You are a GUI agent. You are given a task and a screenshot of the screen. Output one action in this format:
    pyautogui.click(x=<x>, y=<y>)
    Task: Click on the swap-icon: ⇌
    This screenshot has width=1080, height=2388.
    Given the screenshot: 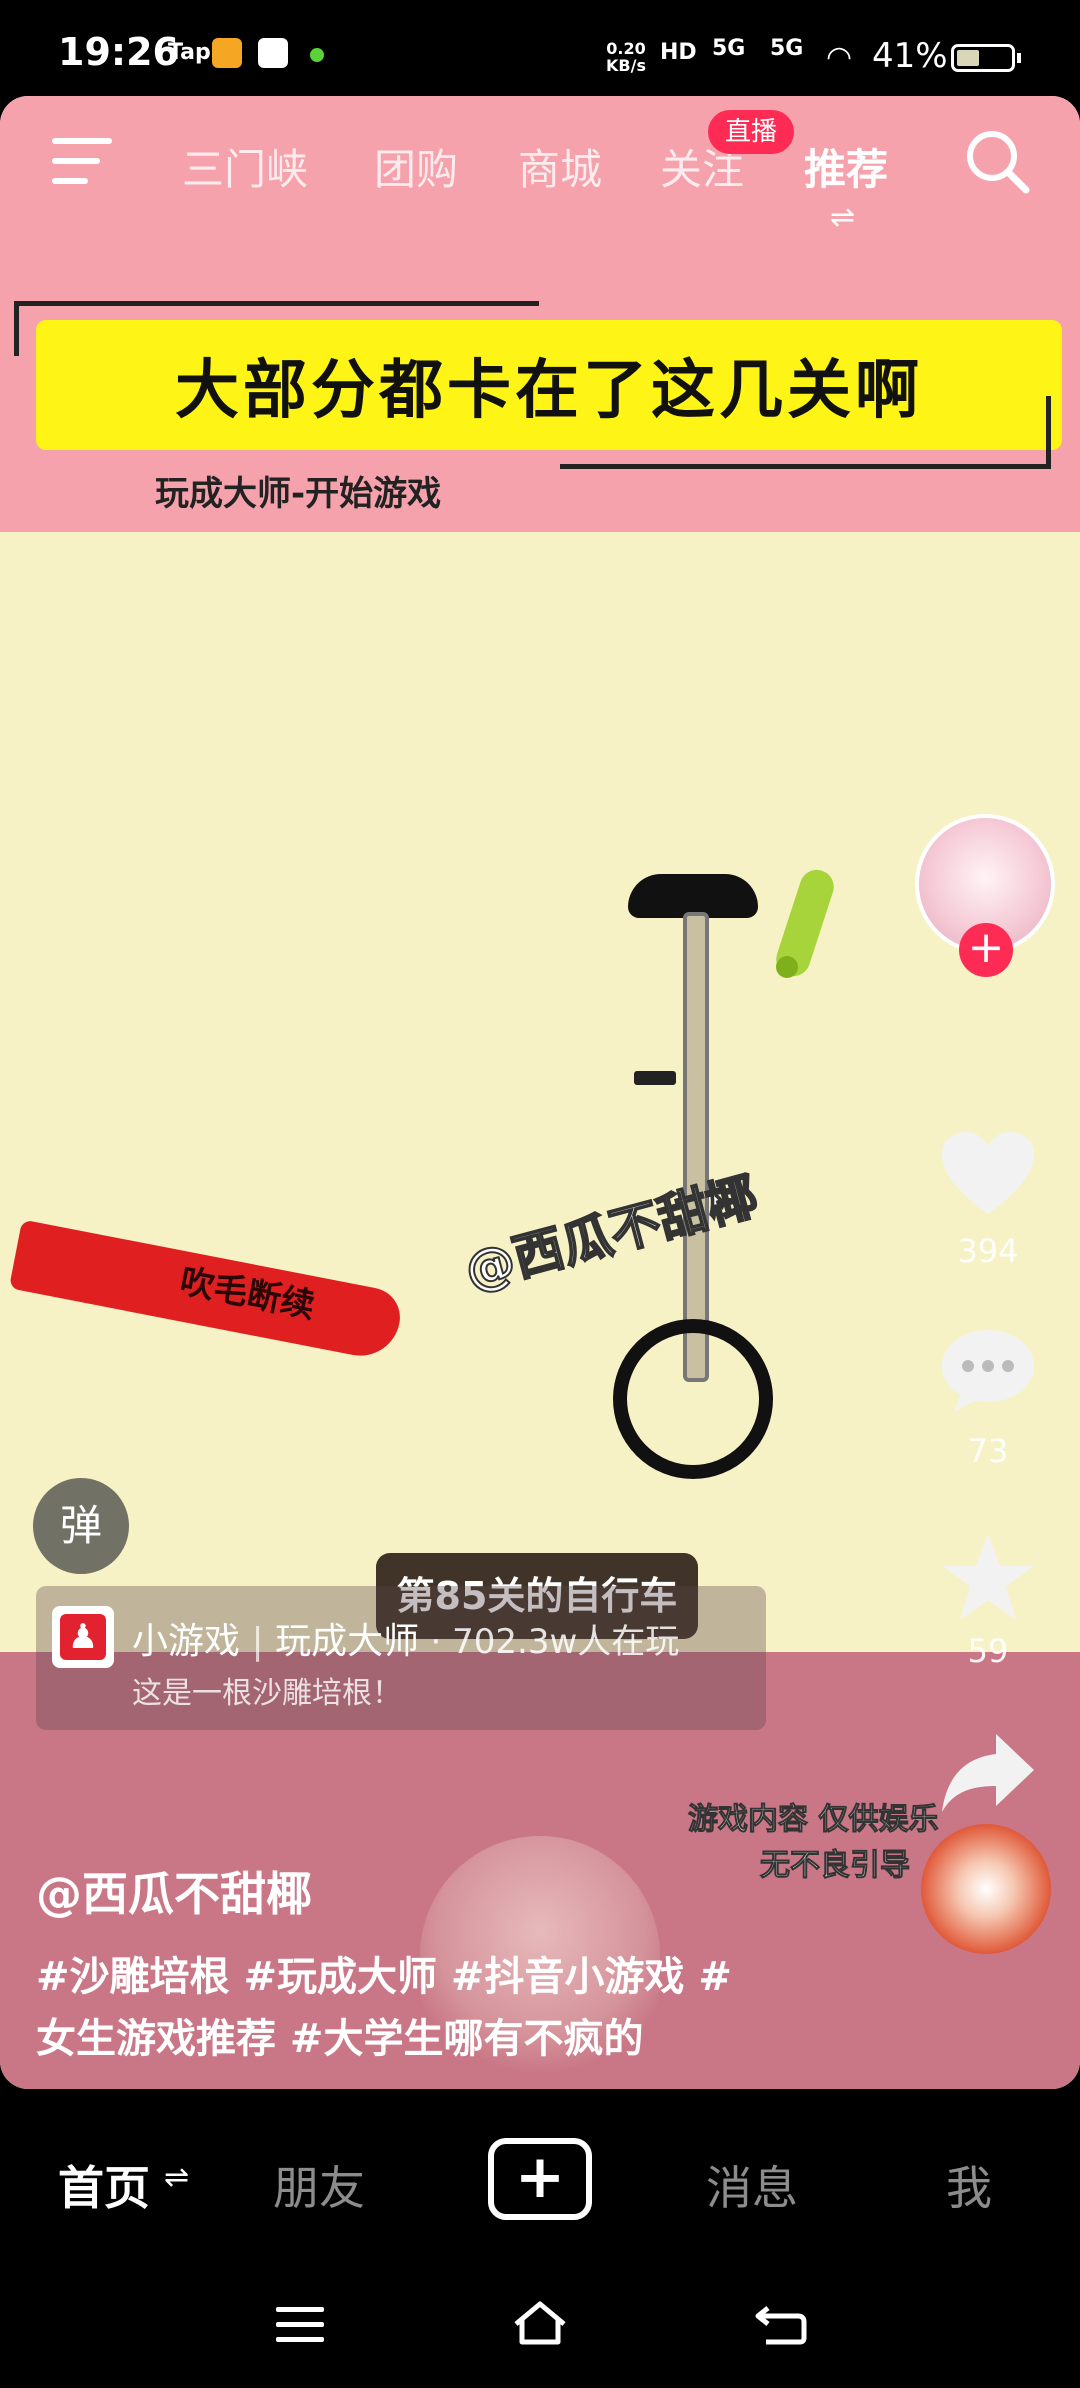 What is the action you would take?
    pyautogui.click(x=842, y=217)
    